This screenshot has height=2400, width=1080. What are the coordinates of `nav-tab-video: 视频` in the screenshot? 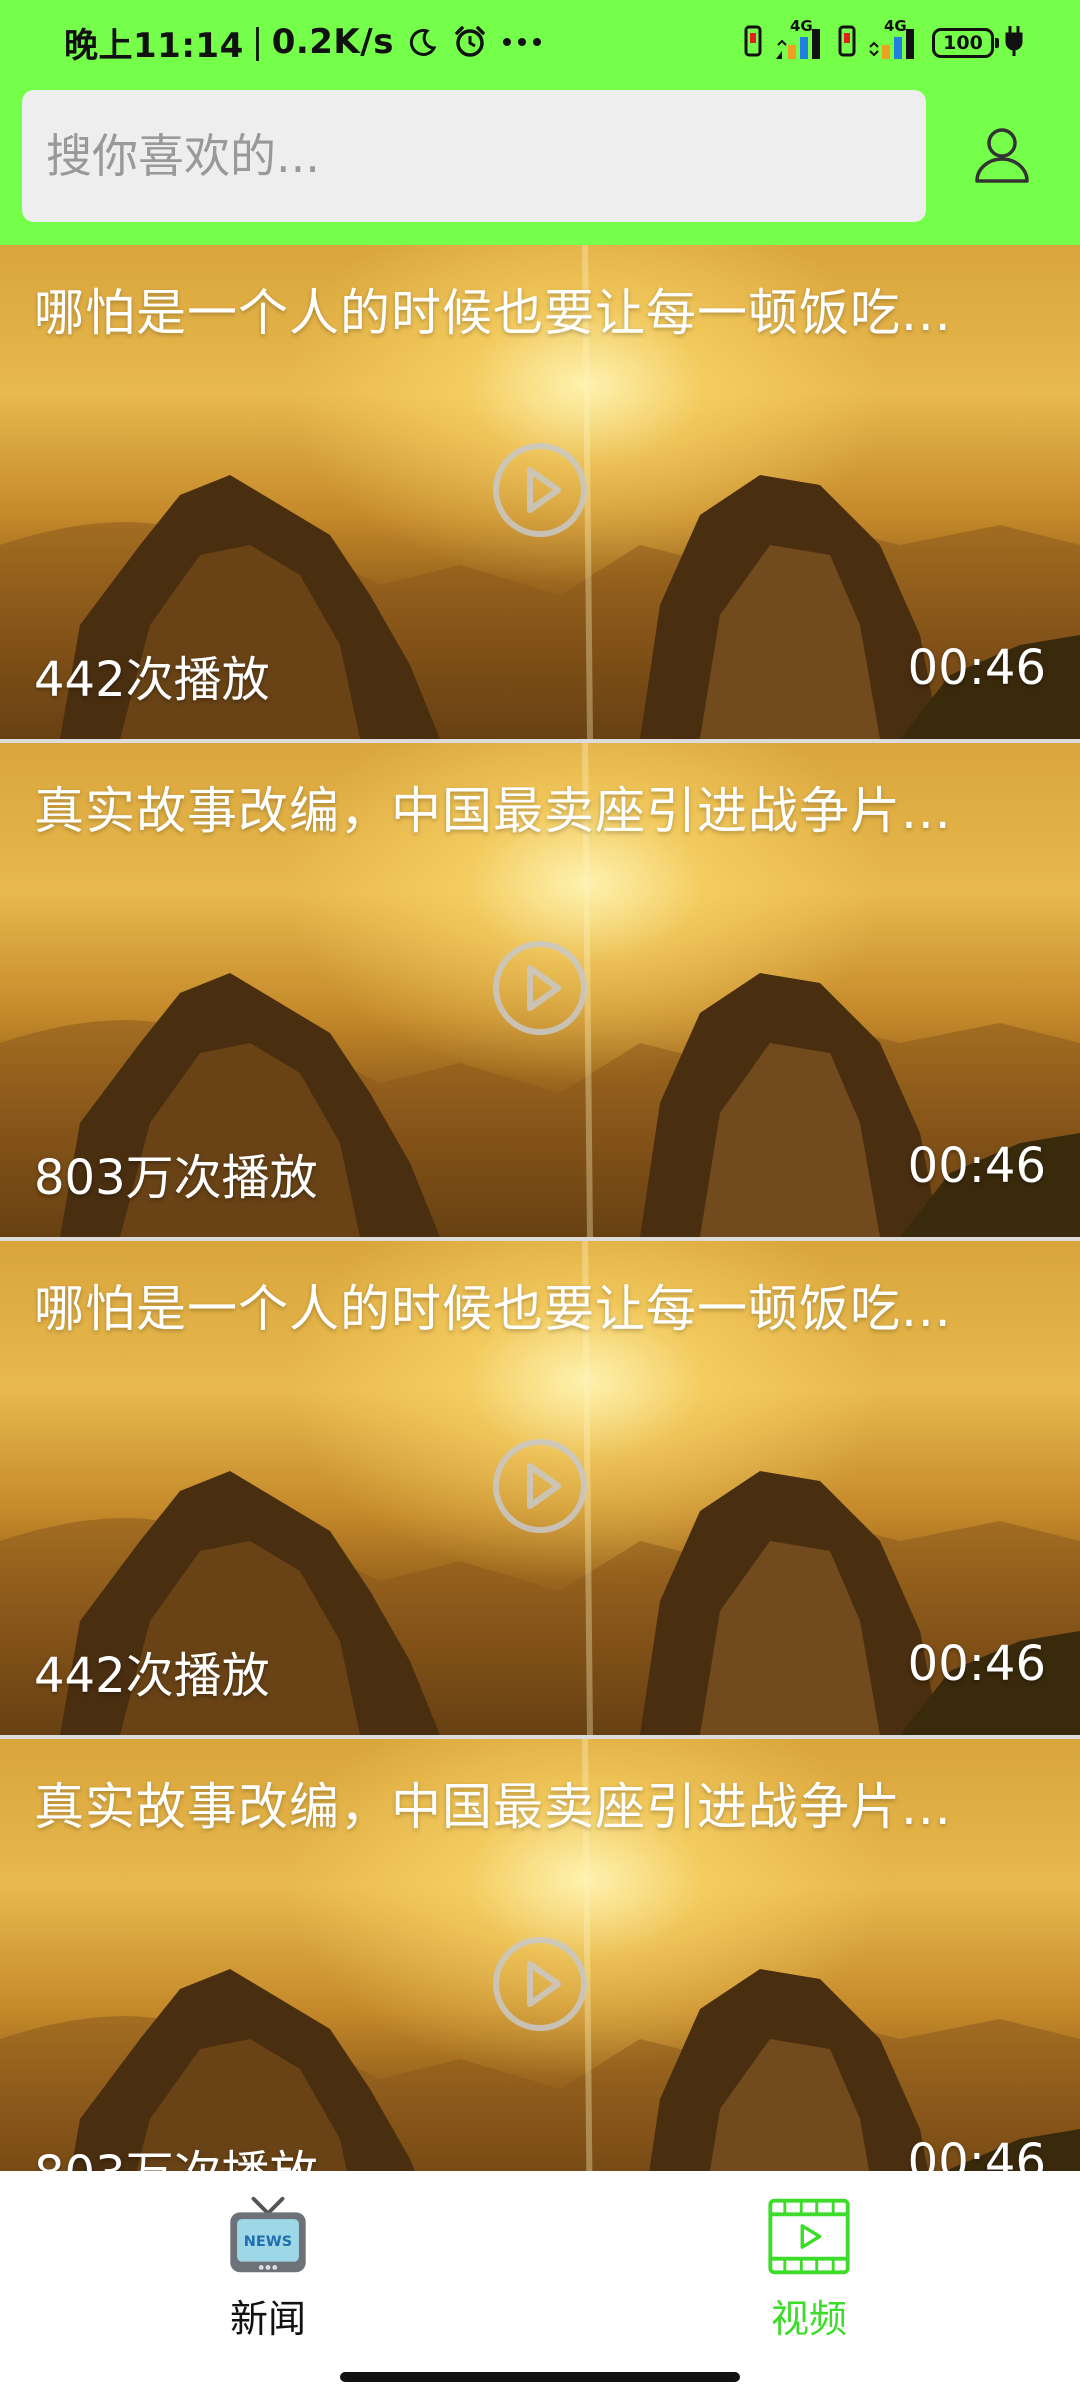 It's located at (809, 2268).